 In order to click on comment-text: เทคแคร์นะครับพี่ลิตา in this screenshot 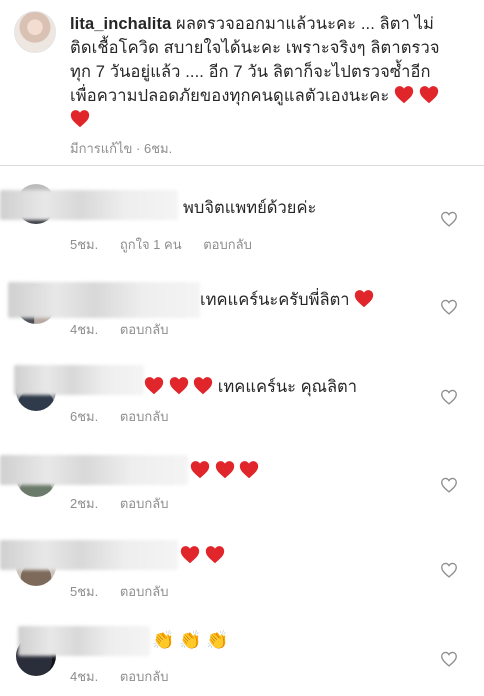, I will do `click(287, 300)`.